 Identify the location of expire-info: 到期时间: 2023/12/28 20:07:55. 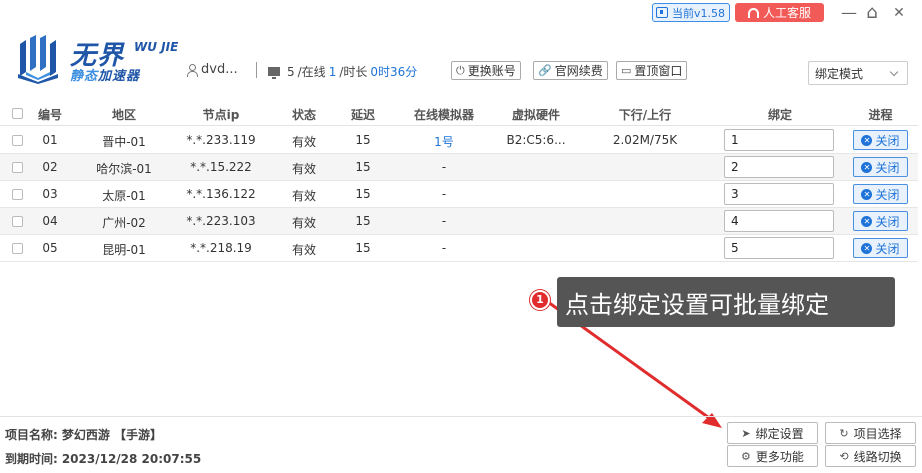
(103, 459).